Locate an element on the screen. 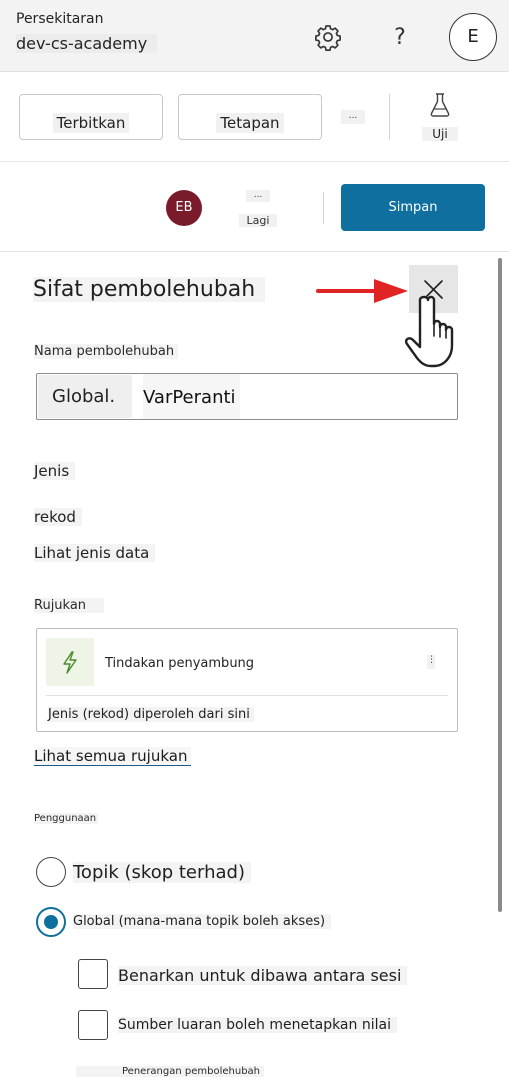 Image resolution: width=509 pixels, height=1080 pixels. variable-name-value: VarPeranti is located at coordinates (191, 396).